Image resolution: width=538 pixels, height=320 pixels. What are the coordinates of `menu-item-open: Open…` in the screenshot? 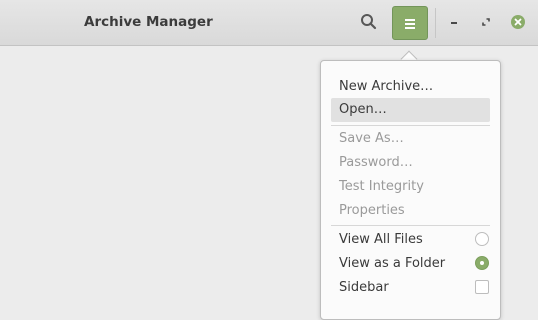 It's located at (410, 110).